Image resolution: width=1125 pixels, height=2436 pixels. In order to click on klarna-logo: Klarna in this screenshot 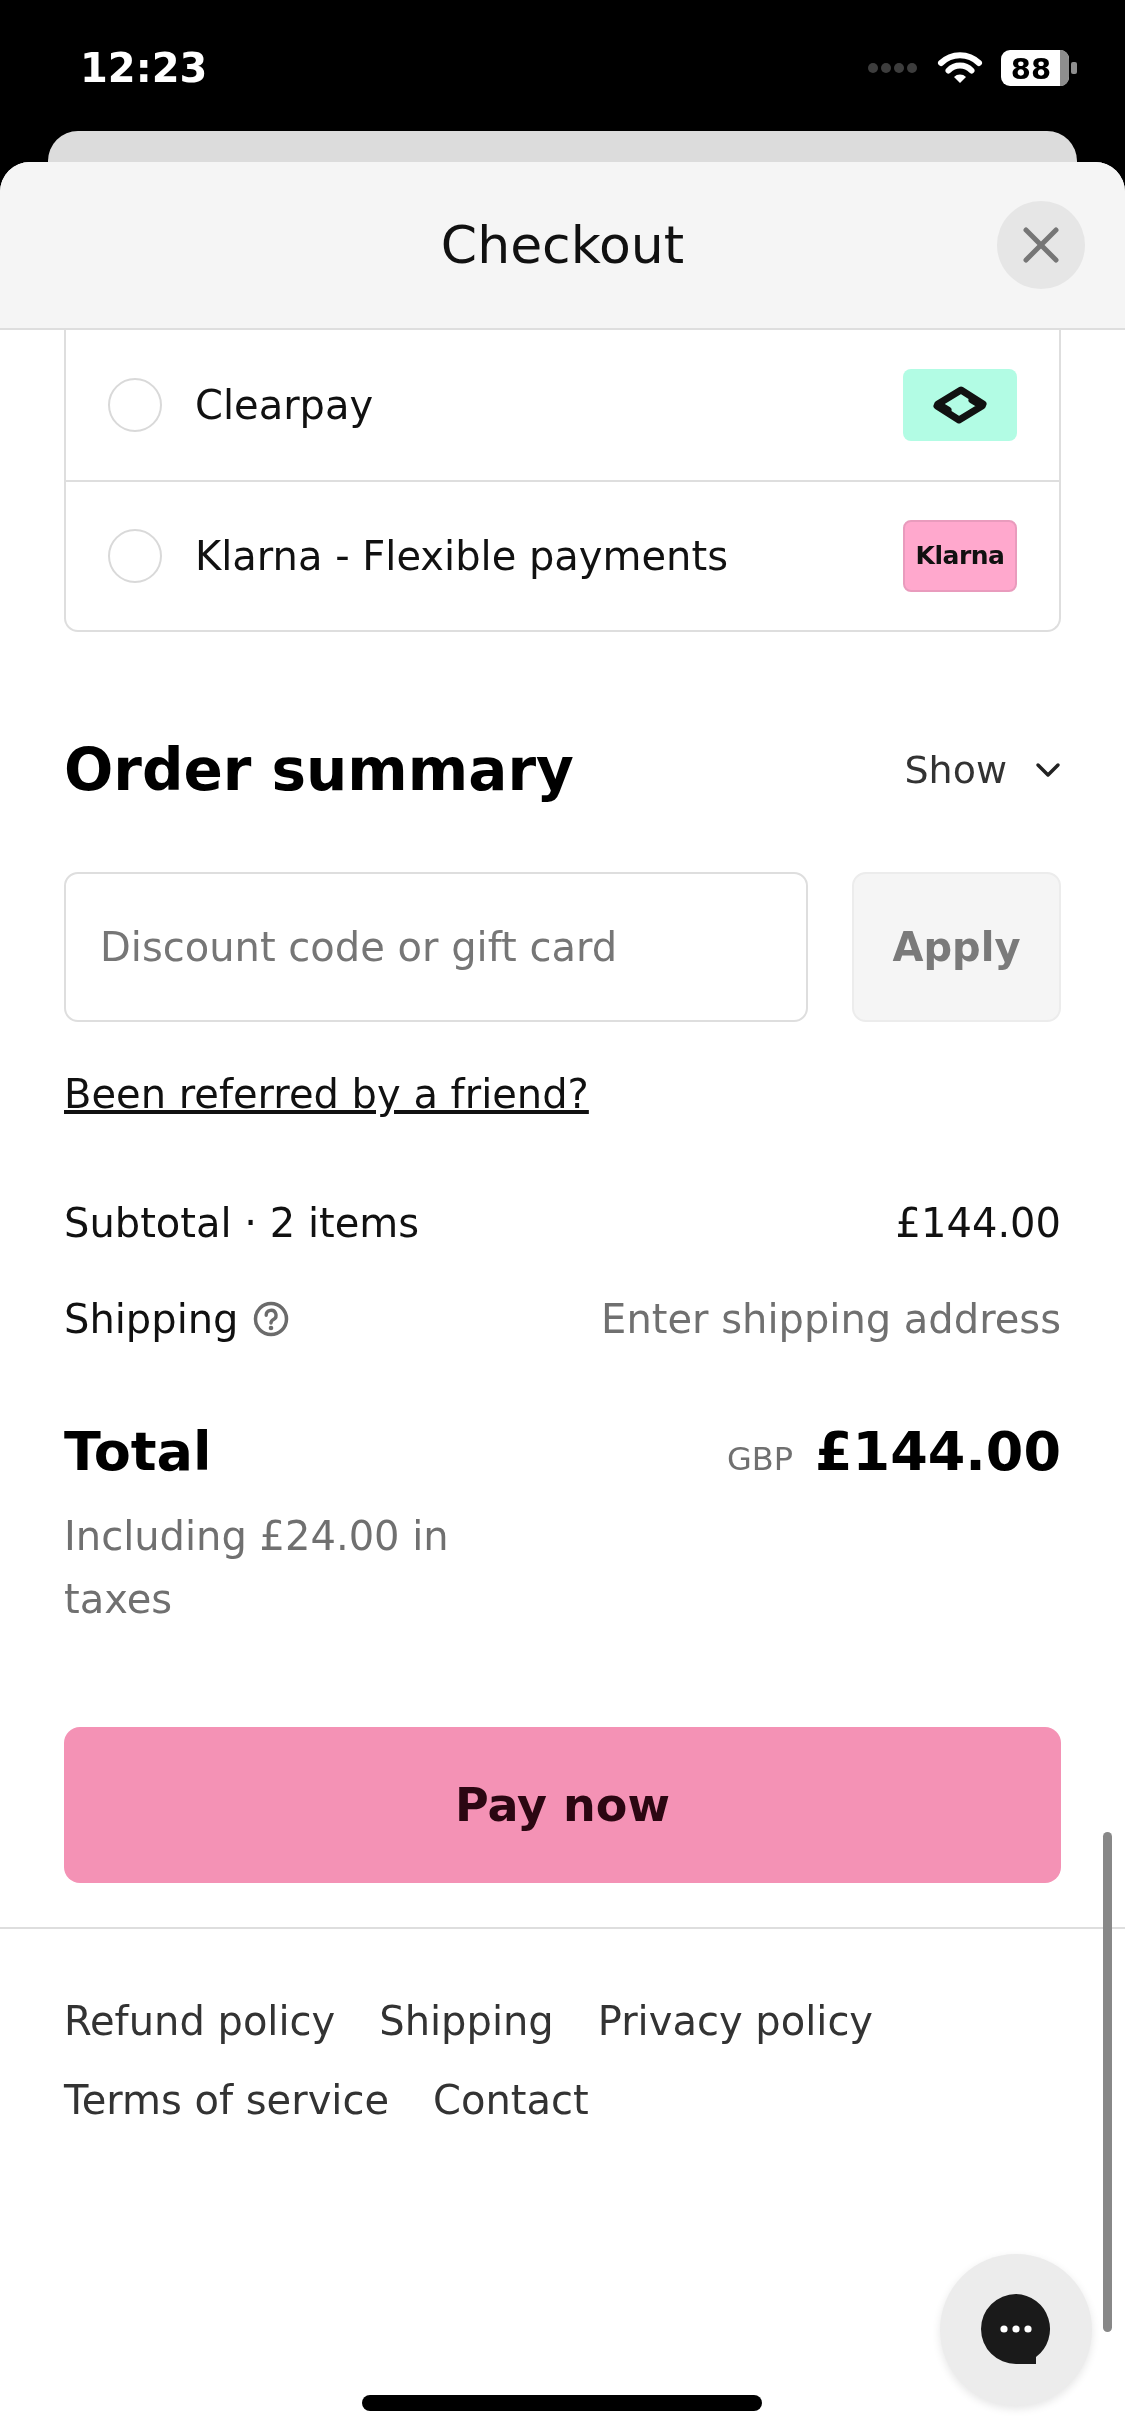, I will do `click(960, 556)`.